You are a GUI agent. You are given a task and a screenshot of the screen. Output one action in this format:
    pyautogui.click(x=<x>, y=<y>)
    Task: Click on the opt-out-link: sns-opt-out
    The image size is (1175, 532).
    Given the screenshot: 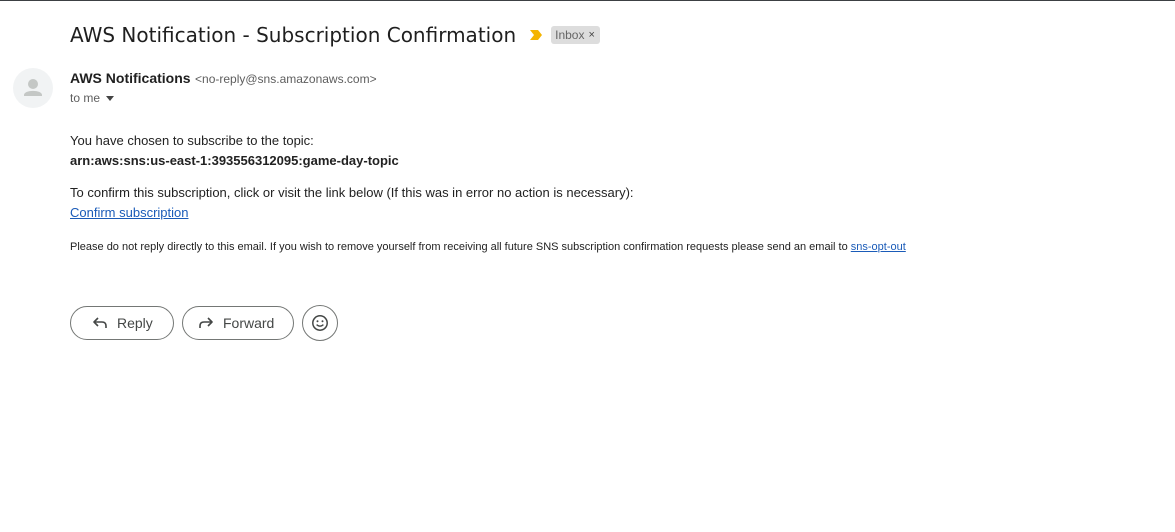 What is the action you would take?
    pyautogui.click(x=878, y=247)
    